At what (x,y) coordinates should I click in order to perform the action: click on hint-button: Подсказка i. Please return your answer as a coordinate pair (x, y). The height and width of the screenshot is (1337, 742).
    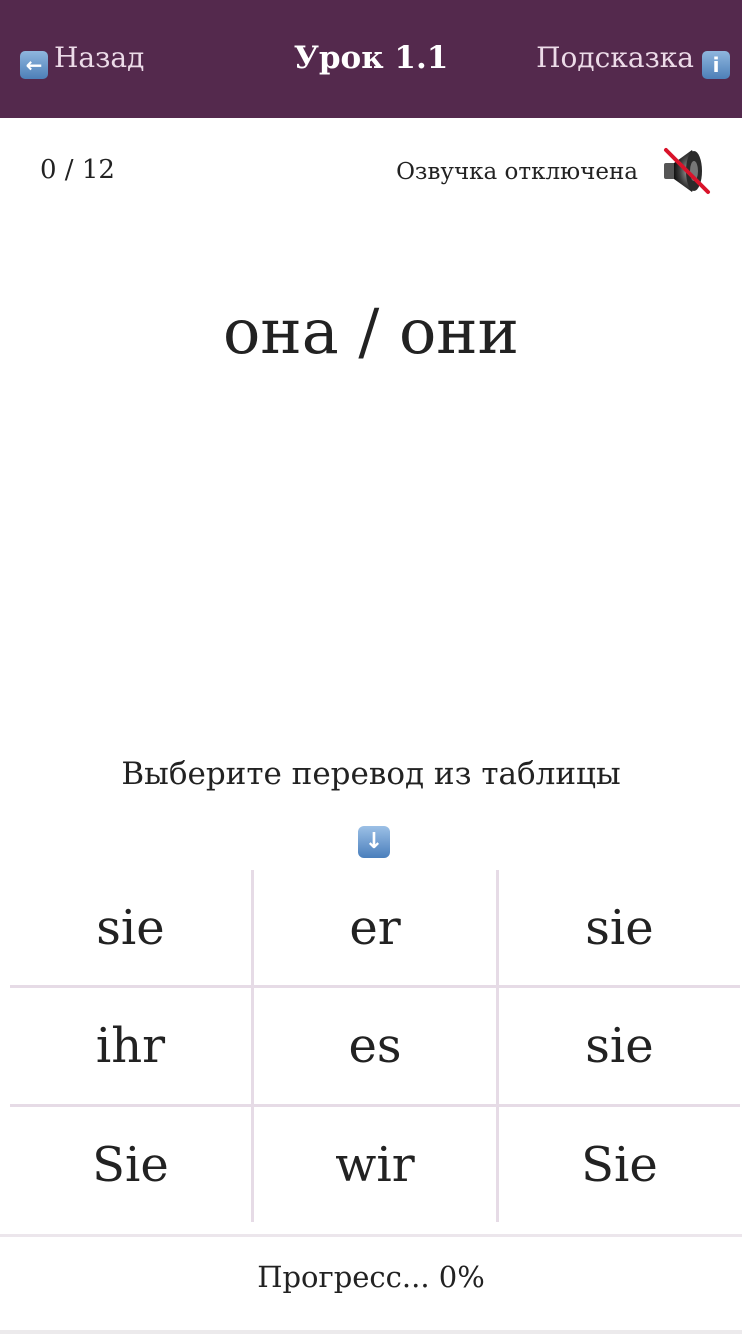
    Looking at the image, I should click on (633, 58).